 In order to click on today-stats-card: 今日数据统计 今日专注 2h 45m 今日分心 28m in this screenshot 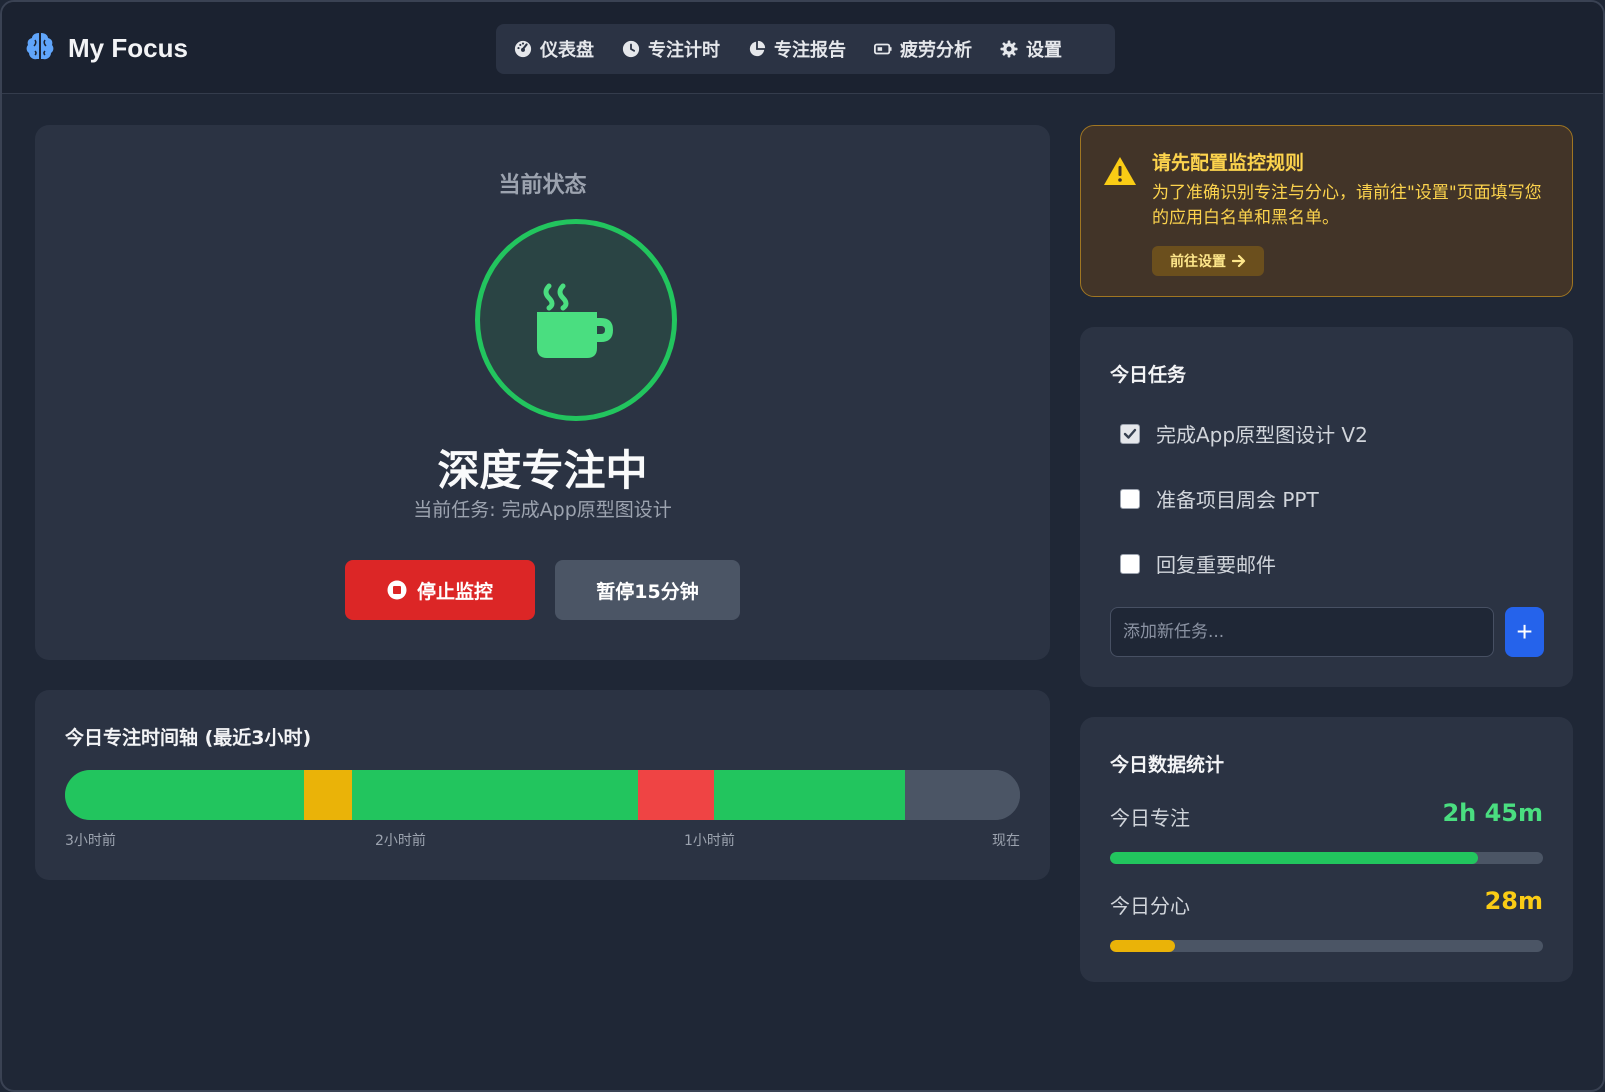, I will do `click(1326, 849)`.